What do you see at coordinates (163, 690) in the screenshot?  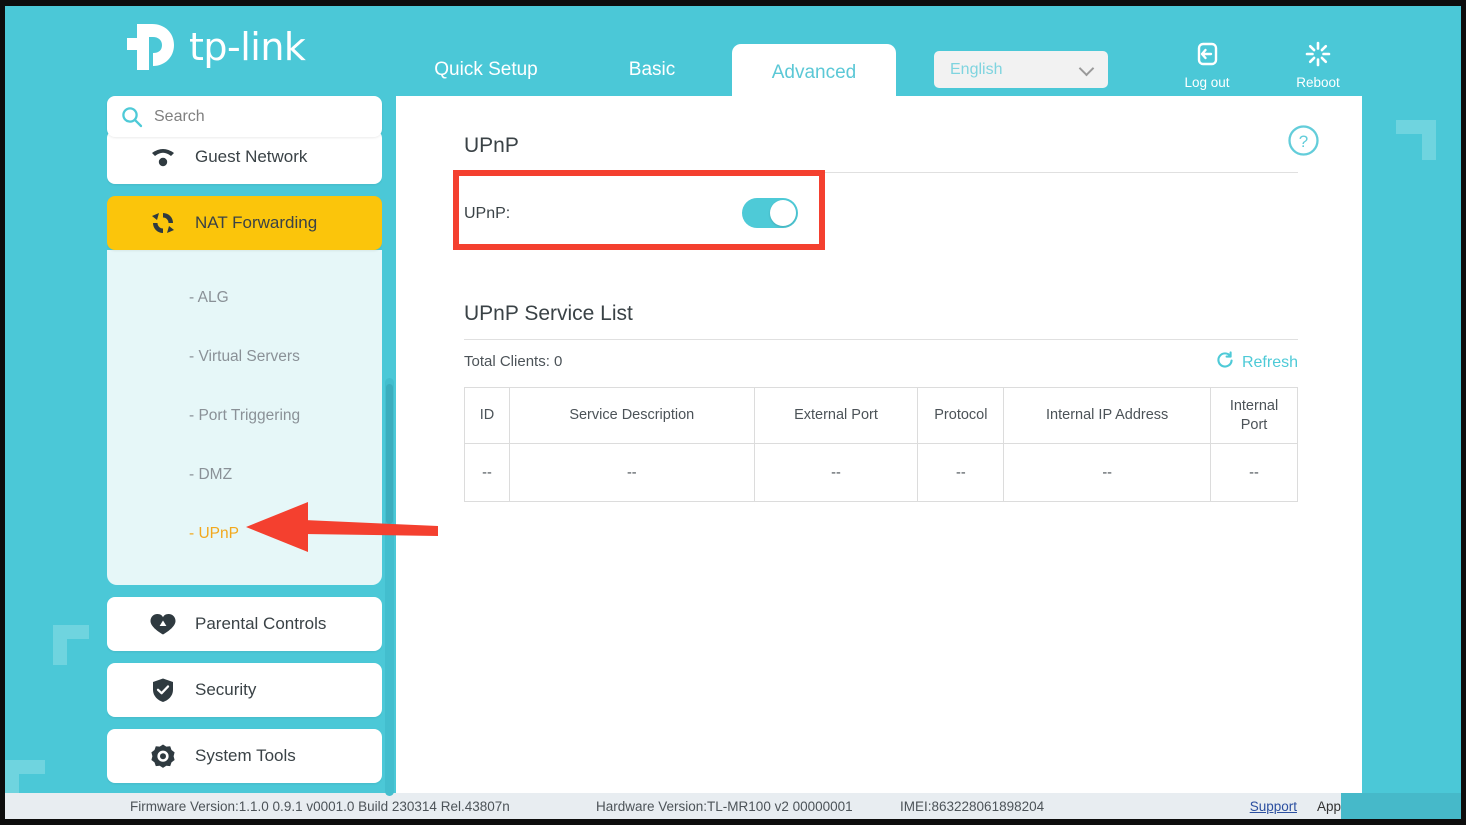 I see `security-shield-icon` at bounding box center [163, 690].